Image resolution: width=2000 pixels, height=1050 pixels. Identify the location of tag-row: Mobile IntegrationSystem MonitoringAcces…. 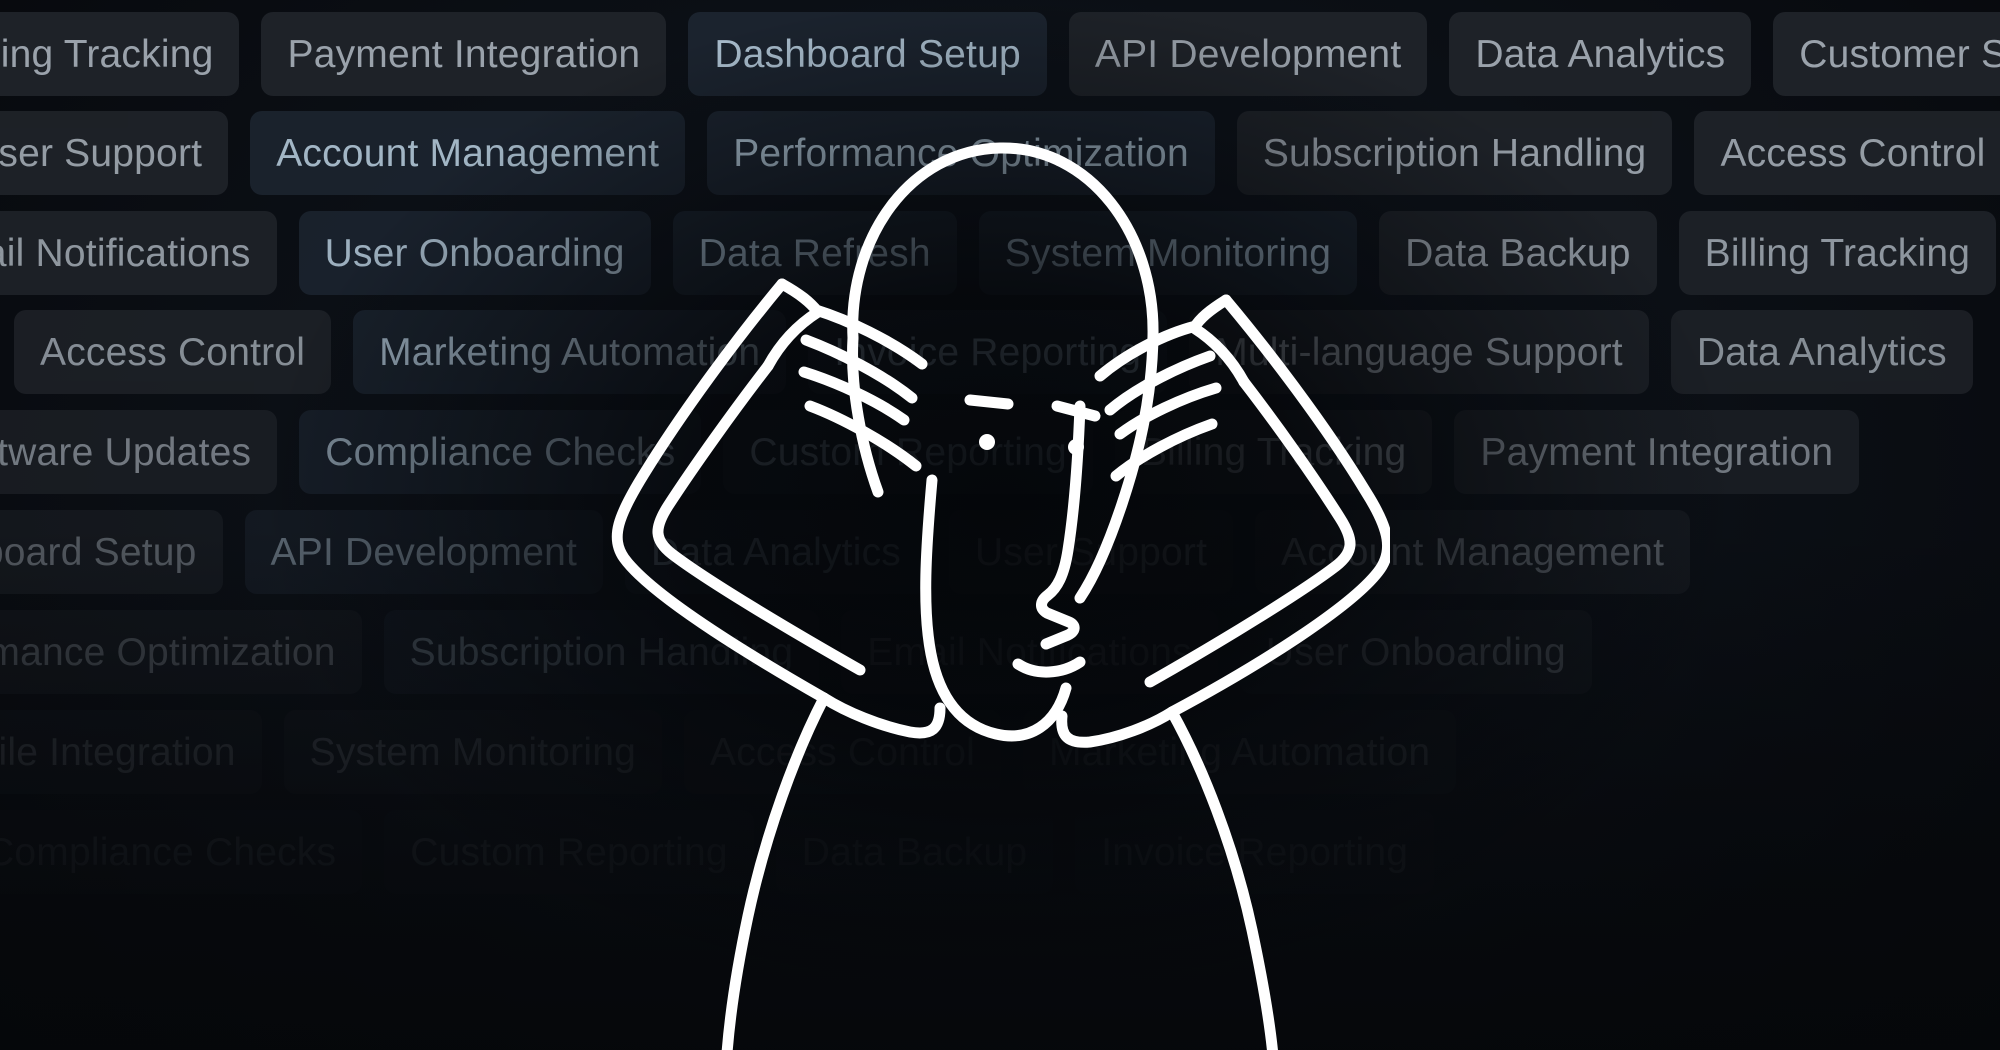
(739, 752).